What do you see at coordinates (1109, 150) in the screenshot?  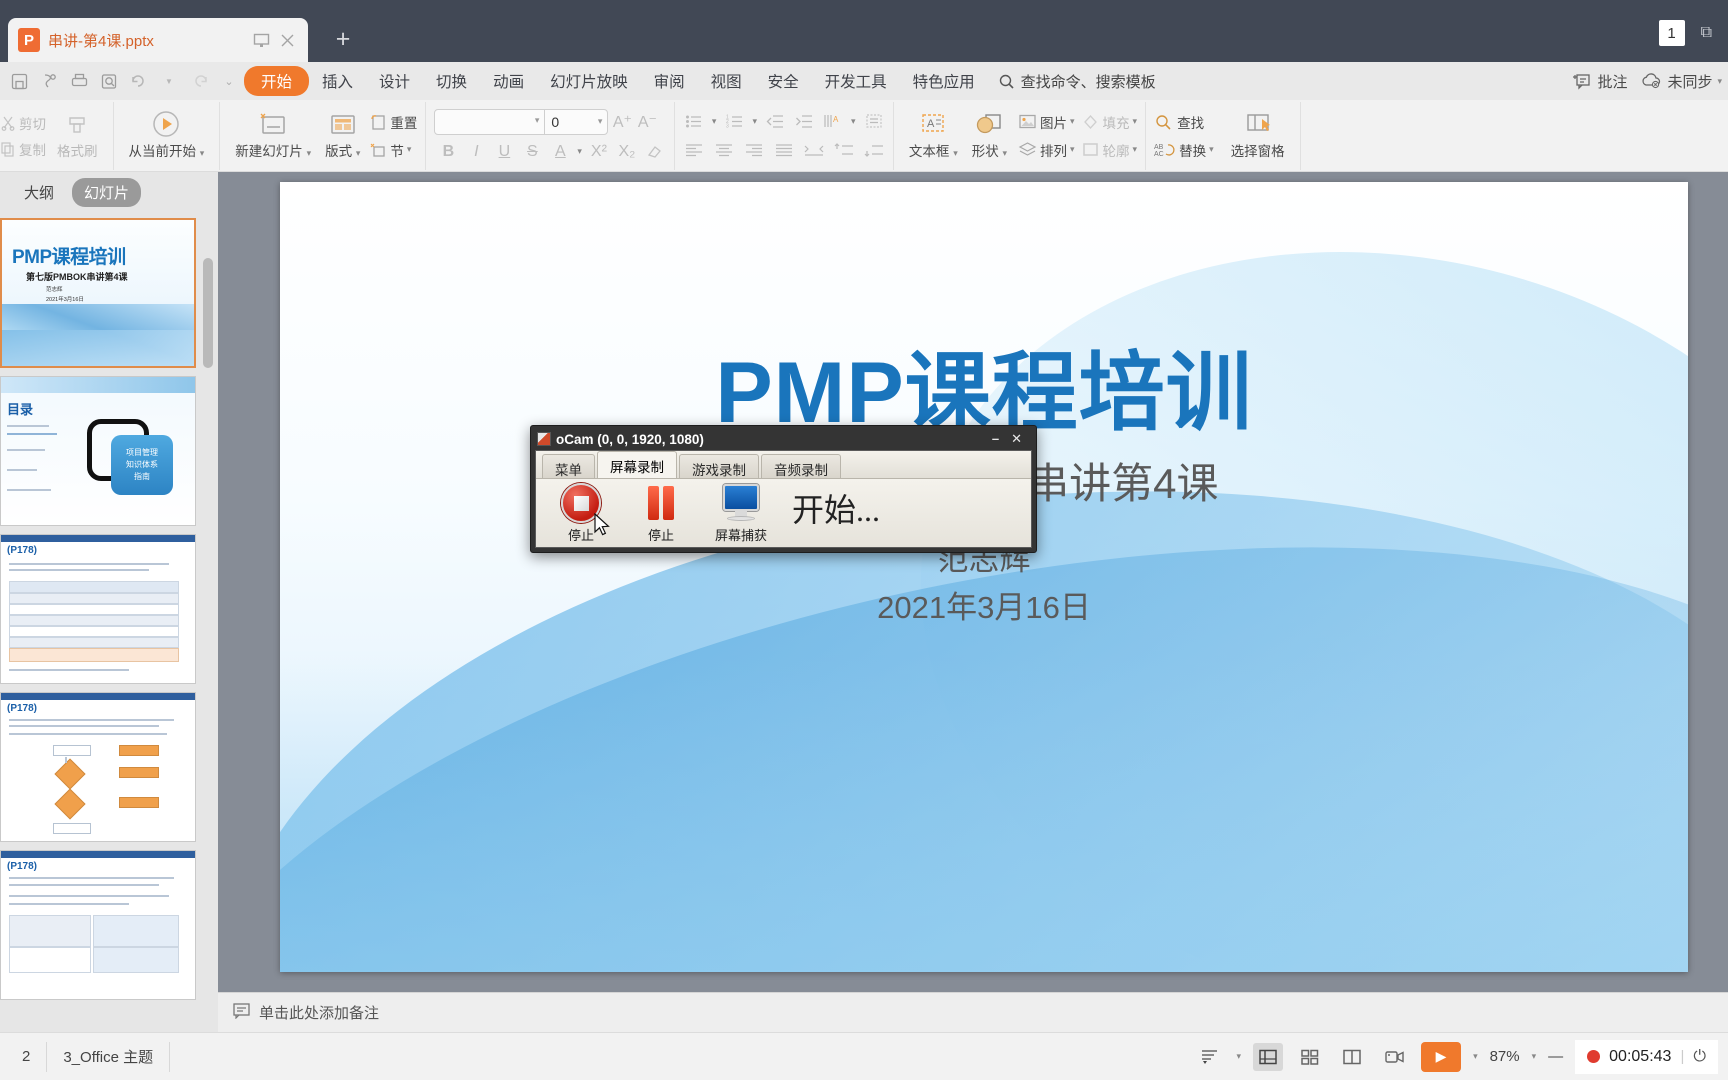 I see `outline-button: 轮廓 ▾` at bounding box center [1109, 150].